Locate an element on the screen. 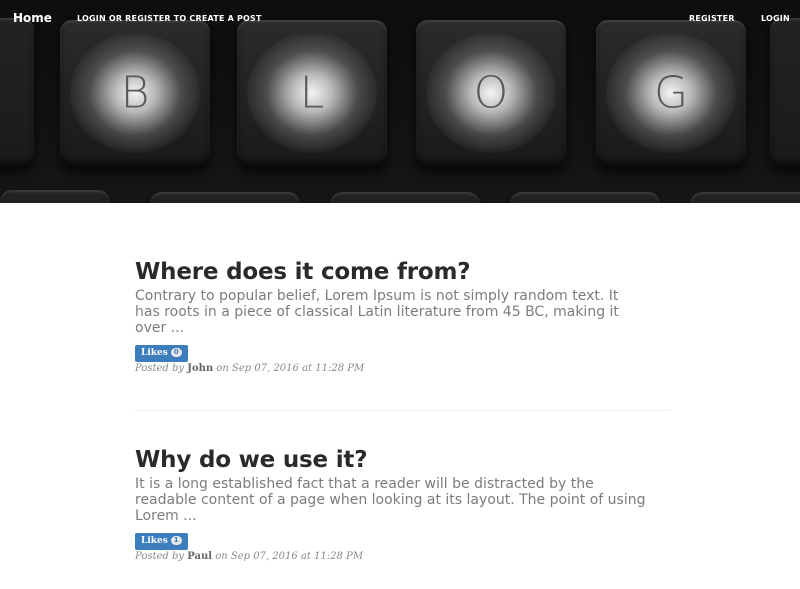  hero-letter: G is located at coordinates (671, 93).